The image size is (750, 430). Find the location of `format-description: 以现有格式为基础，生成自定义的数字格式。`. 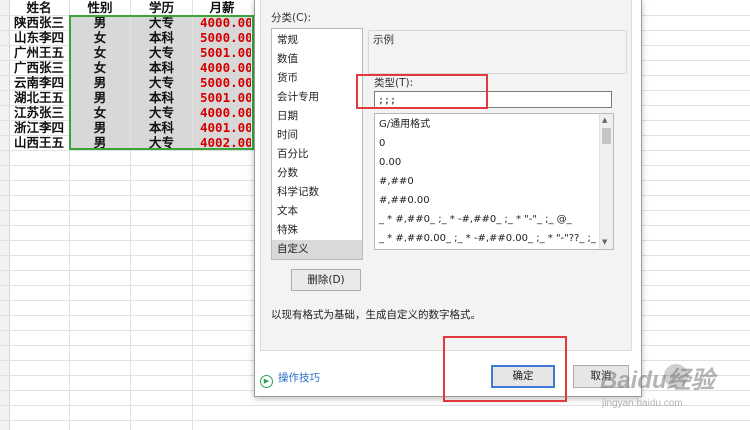

format-description: 以现有格式为基础，生成自定义的数字格式。 is located at coordinates (376, 315).